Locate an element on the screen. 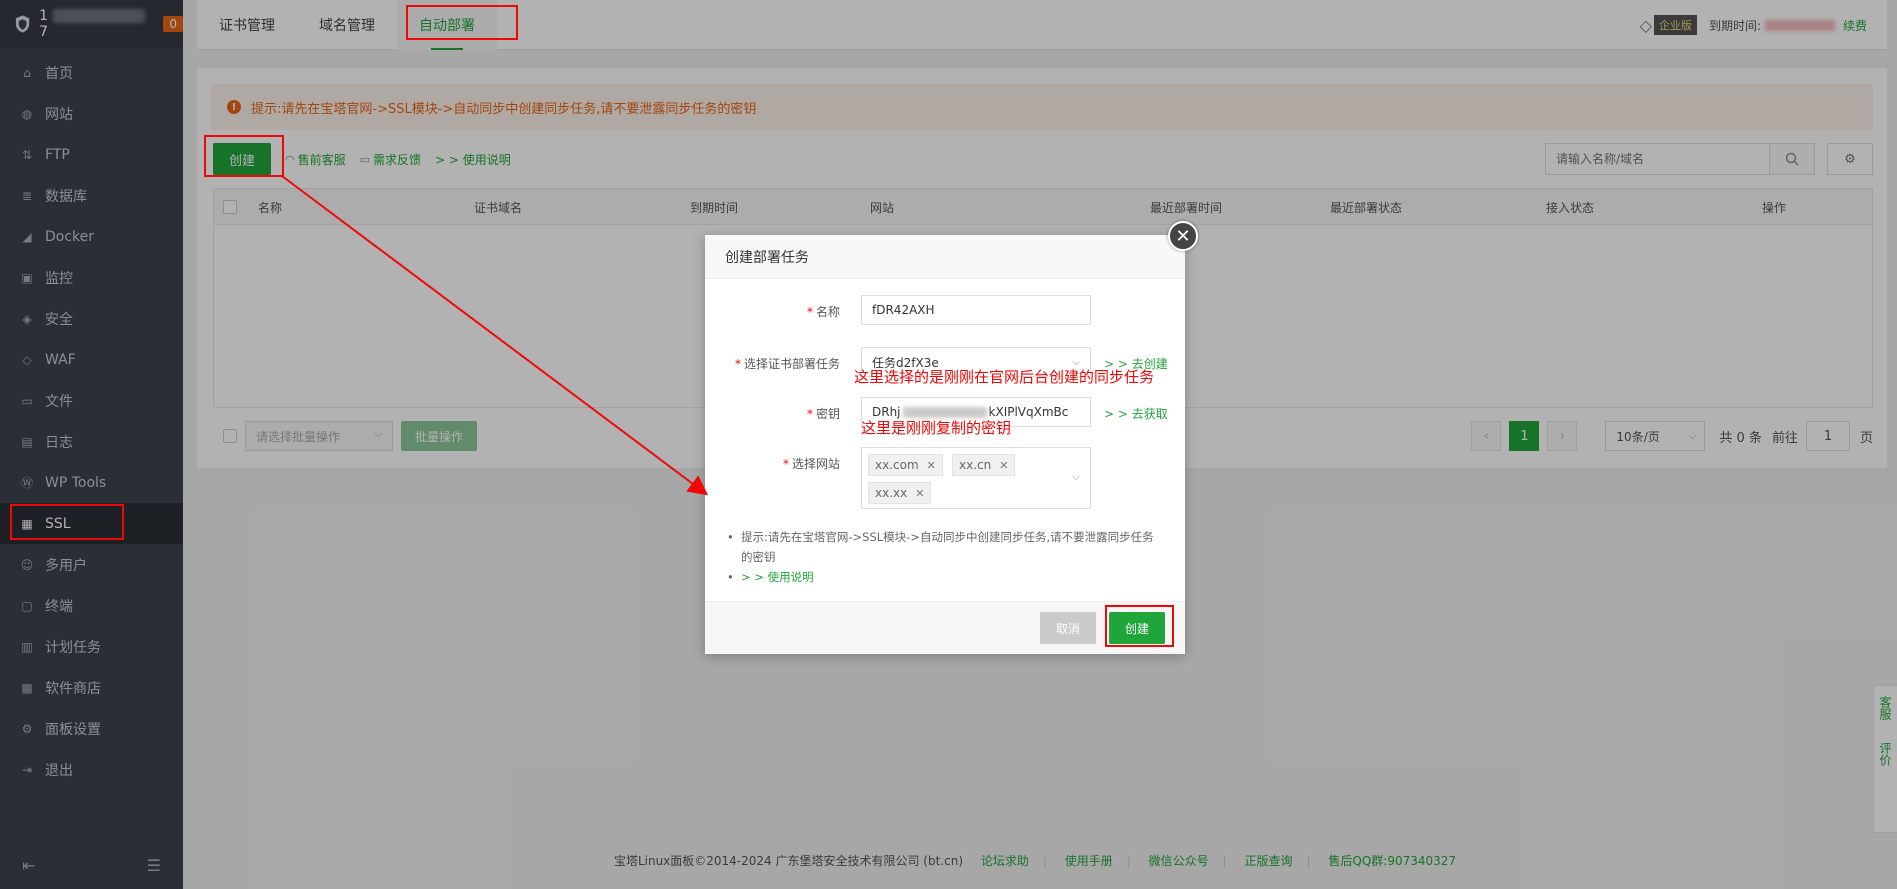 Image resolution: width=1897 pixels, height=889 pixels. highlight-ssl-menu is located at coordinates (67, 522).